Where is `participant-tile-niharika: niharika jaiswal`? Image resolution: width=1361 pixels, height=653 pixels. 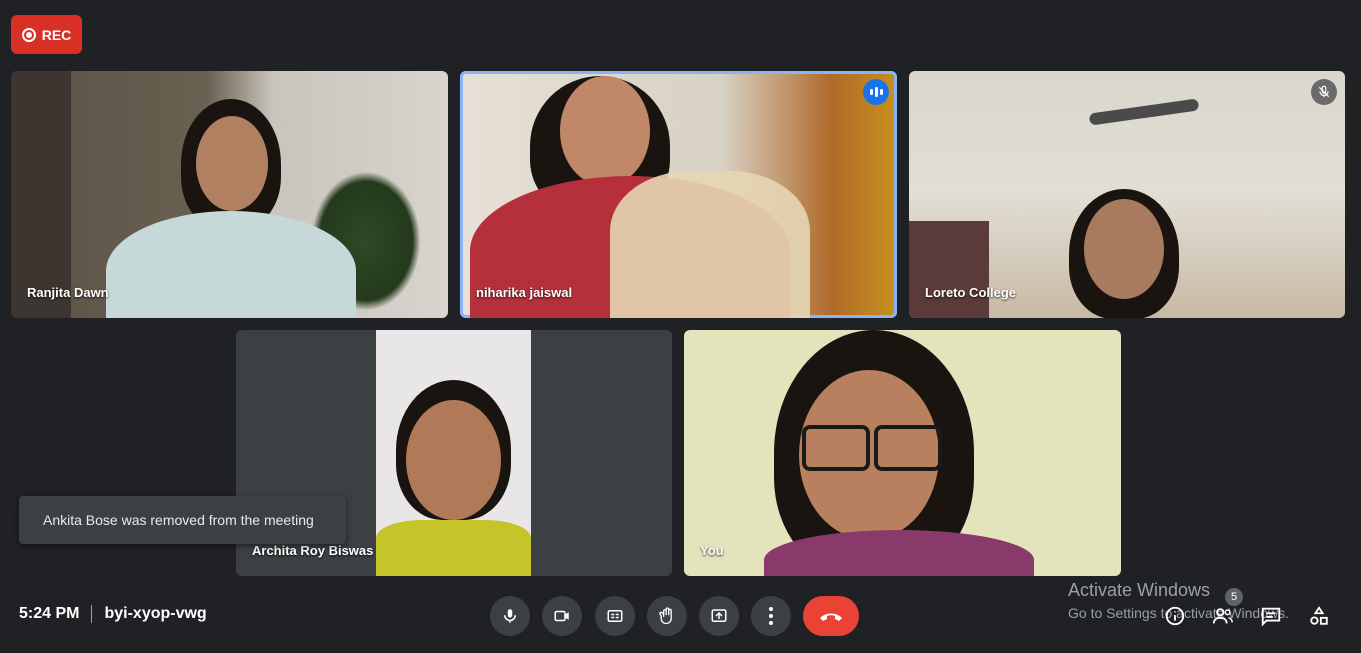
participant-tile-niharika: niharika jaiswal is located at coordinates (678, 194).